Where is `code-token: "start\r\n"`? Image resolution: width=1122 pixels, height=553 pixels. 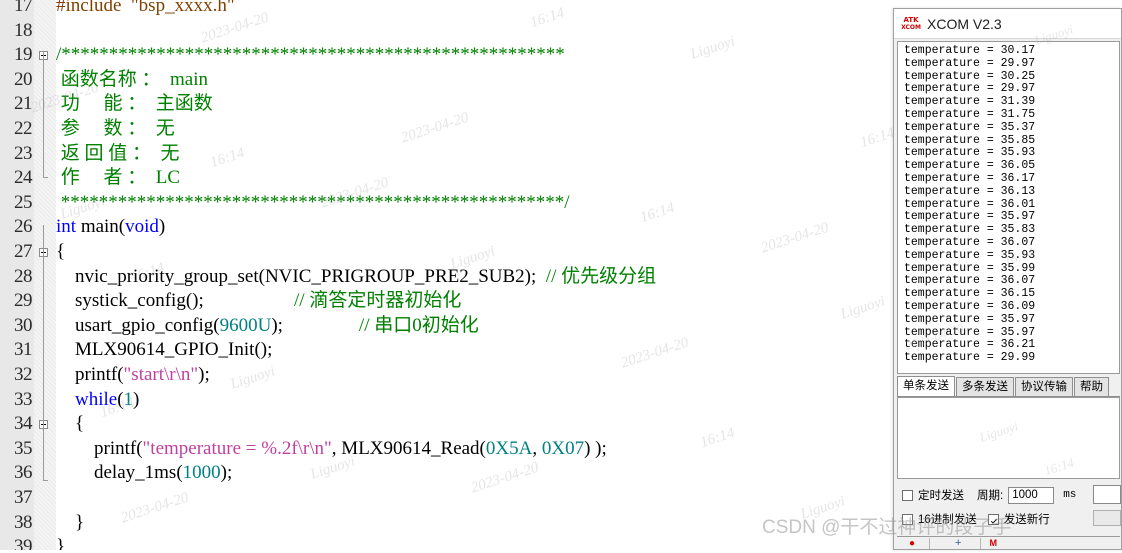
code-token: "start\r\n" is located at coordinates (161, 374).